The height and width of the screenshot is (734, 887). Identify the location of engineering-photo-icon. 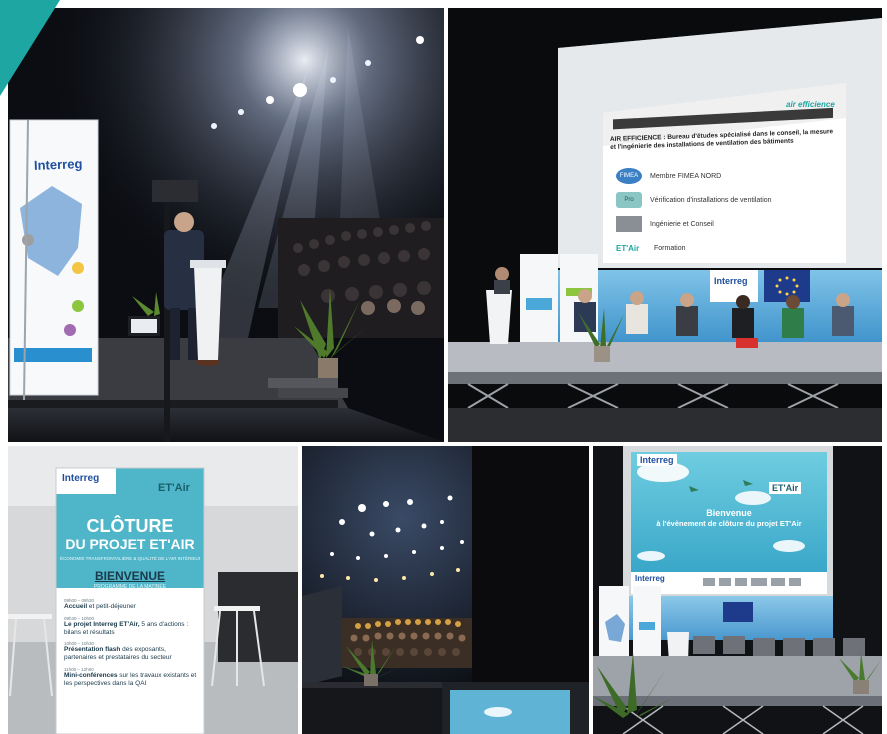
(629, 224).